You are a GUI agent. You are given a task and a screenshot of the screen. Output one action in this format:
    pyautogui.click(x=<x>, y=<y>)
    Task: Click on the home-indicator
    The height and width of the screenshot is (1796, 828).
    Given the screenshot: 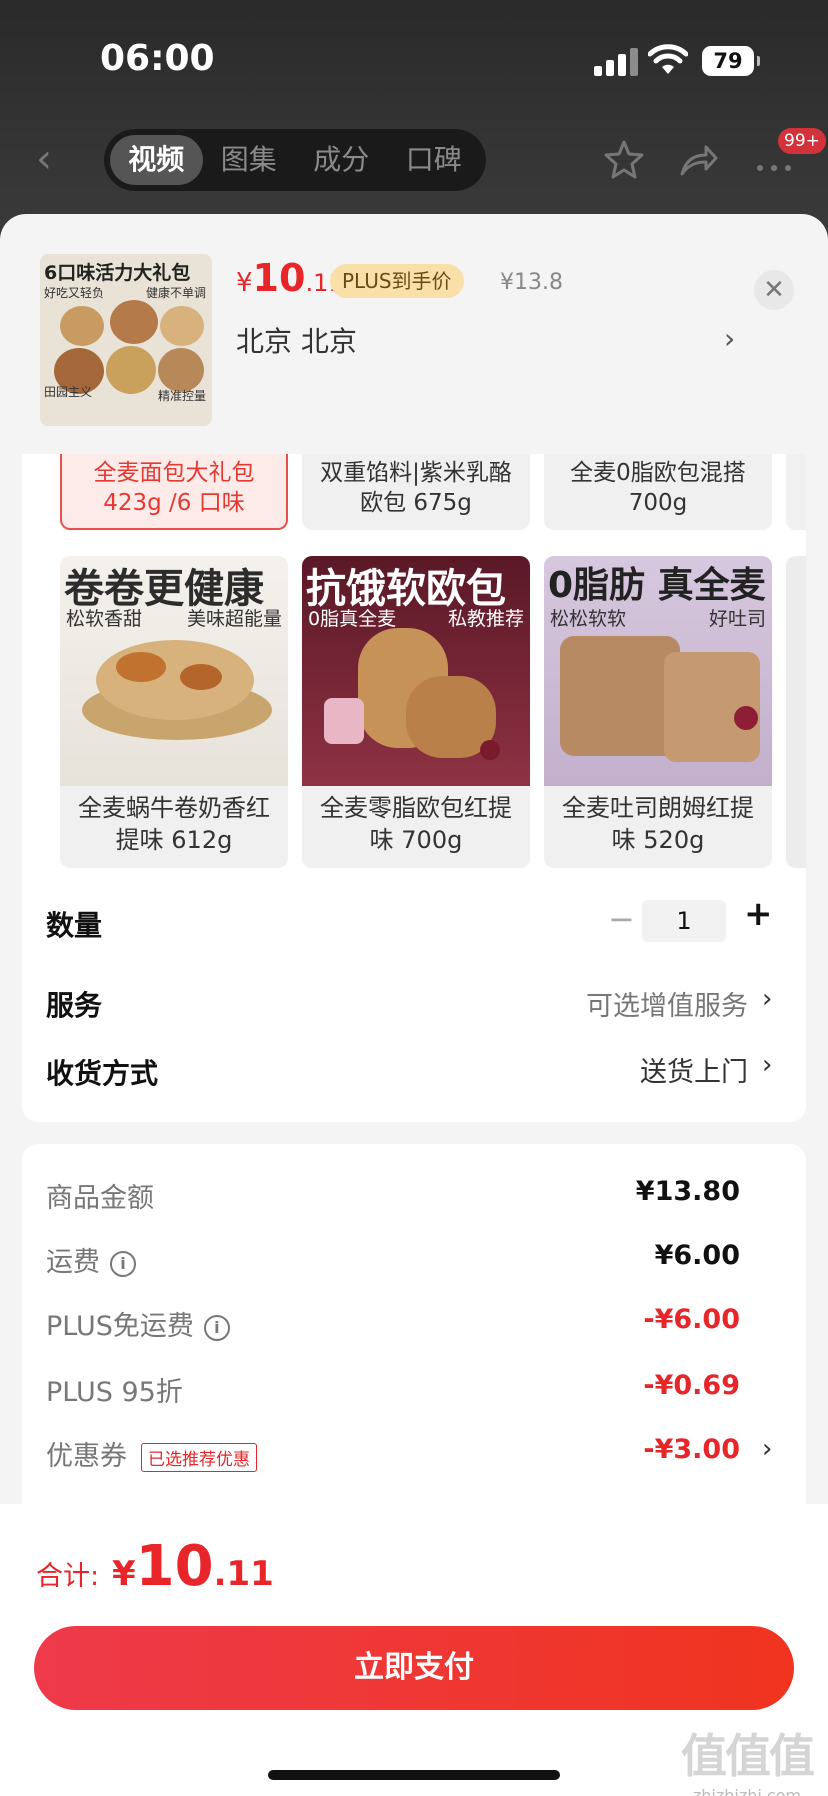 What is the action you would take?
    pyautogui.click(x=414, y=1775)
    